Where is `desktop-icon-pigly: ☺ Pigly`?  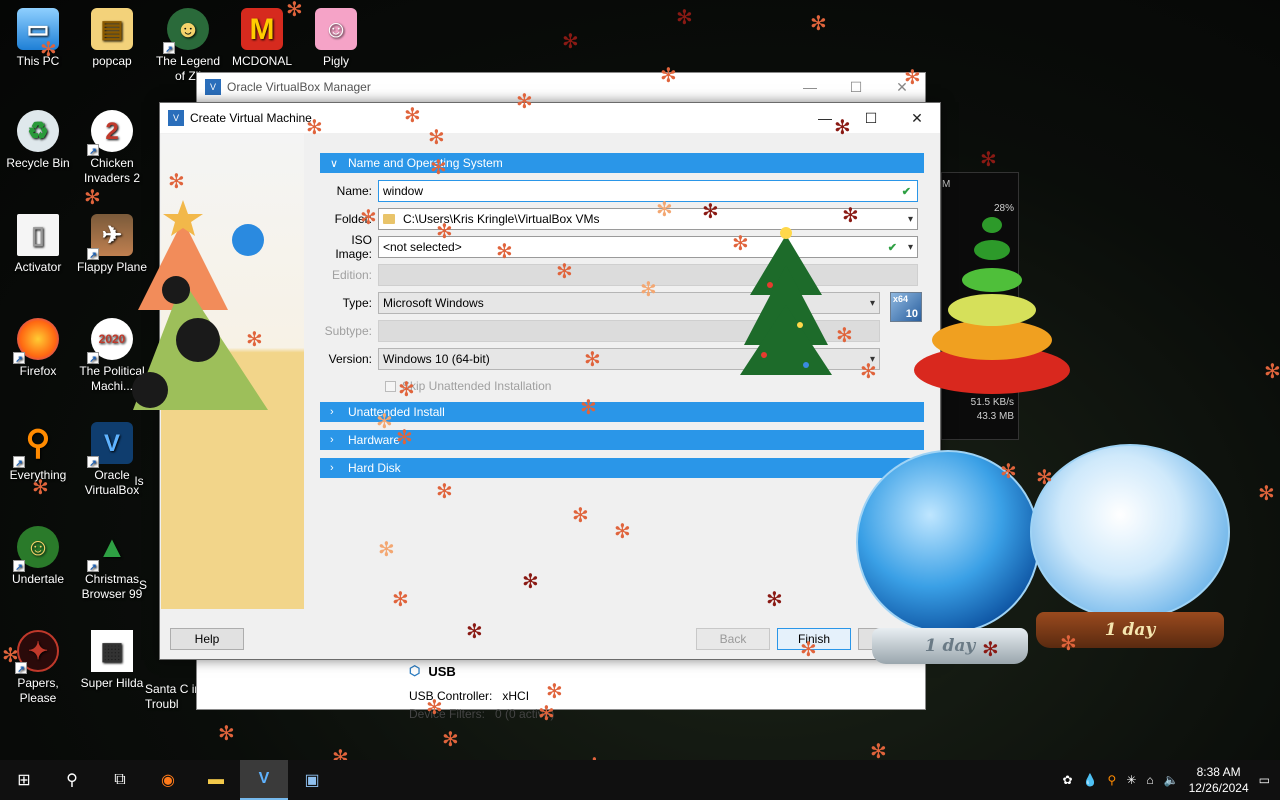 desktop-icon-pigly: ☺ Pigly is located at coordinates (336, 38).